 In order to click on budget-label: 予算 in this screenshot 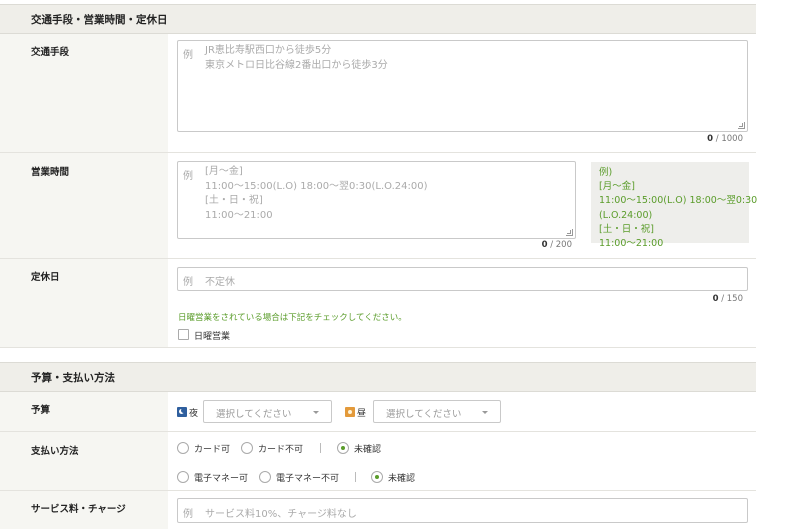, I will do `click(41, 410)`.